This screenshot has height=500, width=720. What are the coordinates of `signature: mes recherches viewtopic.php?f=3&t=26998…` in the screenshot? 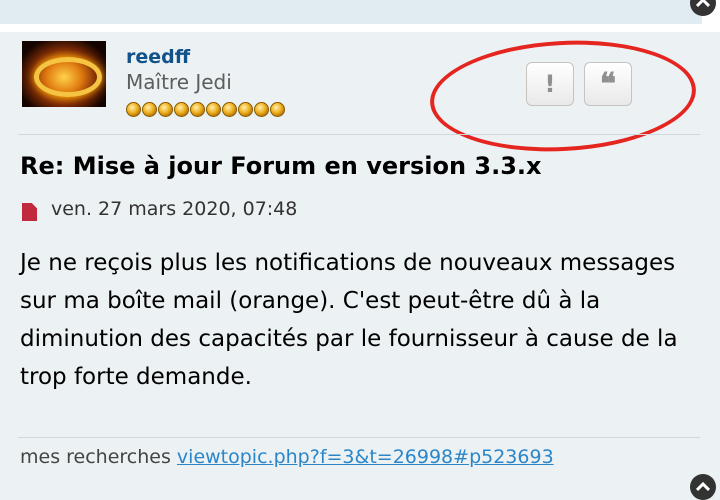 It's located at (287, 457).